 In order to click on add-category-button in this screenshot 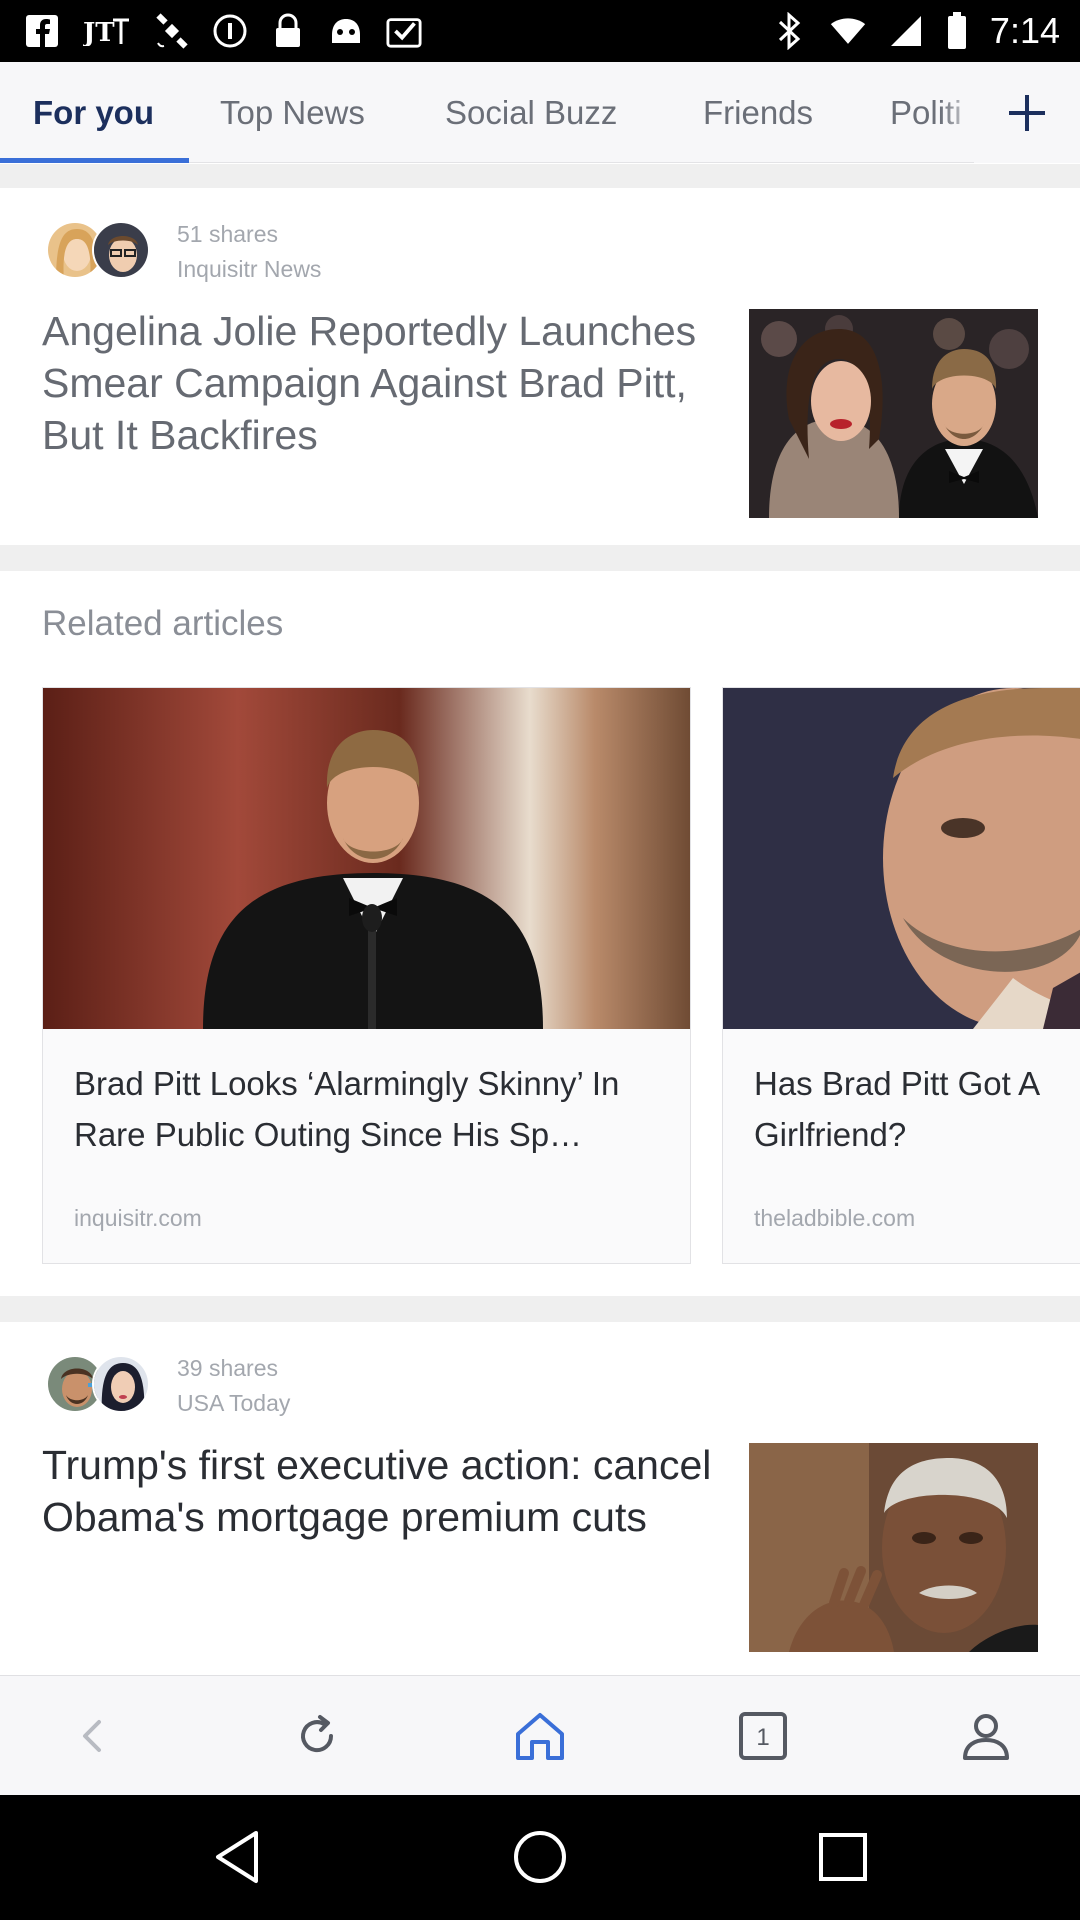, I will do `click(1027, 112)`.